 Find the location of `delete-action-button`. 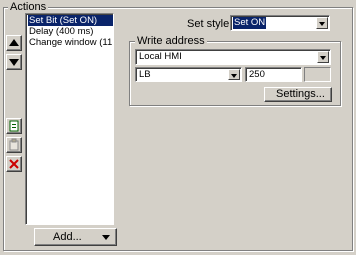

delete-action-button is located at coordinates (14, 164).